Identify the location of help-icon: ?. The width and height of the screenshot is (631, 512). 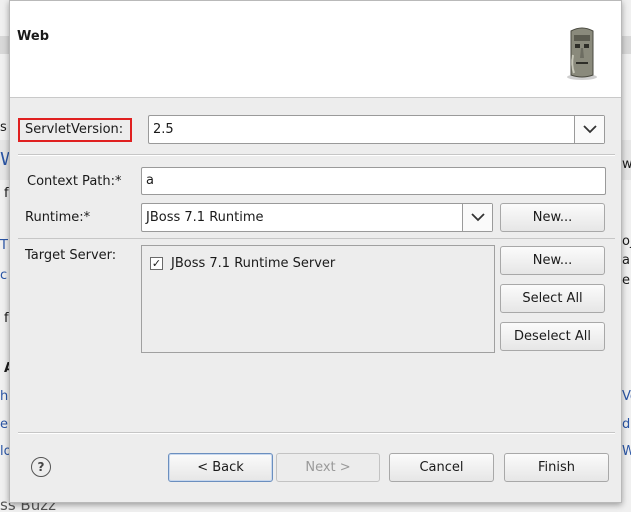
(41, 467).